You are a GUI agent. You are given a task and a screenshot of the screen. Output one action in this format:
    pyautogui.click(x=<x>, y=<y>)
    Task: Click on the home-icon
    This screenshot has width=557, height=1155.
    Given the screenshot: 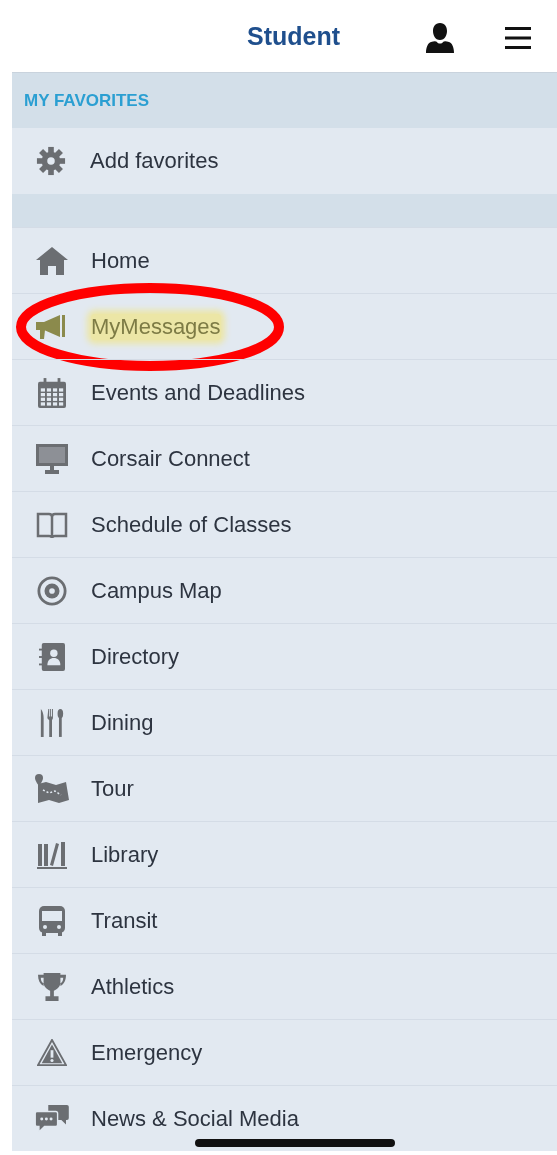 What is the action you would take?
    pyautogui.click(x=51, y=260)
    